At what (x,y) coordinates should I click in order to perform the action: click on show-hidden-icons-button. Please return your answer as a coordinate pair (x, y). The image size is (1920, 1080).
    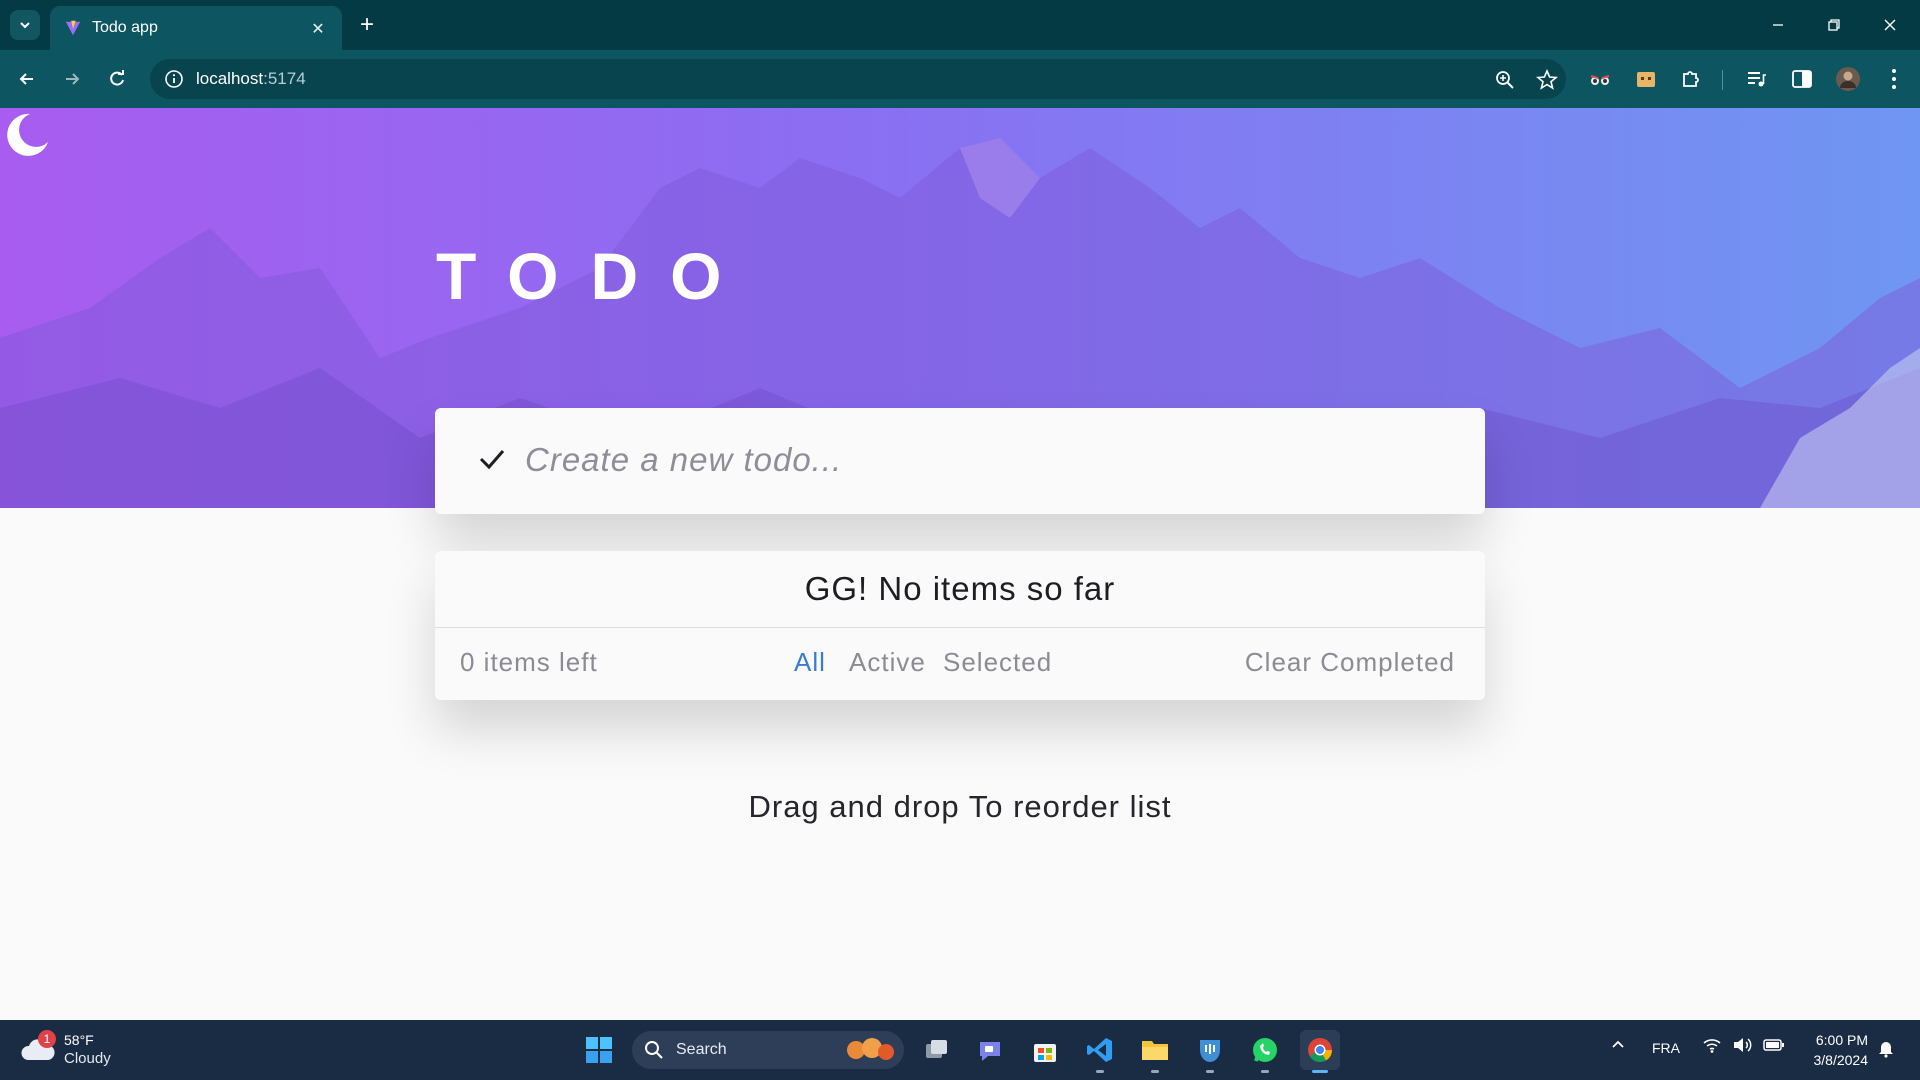
    Looking at the image, I should click on (1618, 1045).